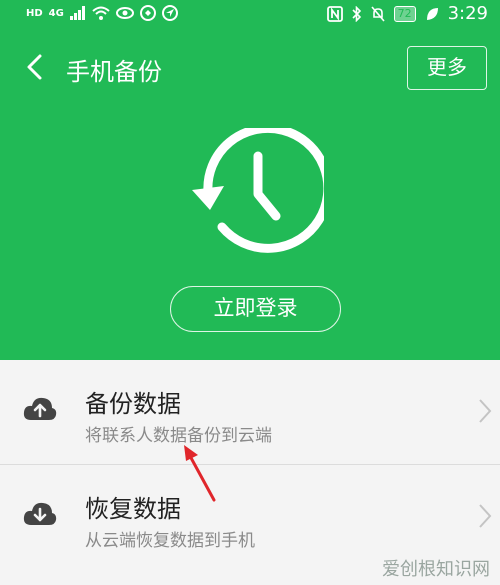 The width and height of the screenshot is (500, 585). Describe the element at coordinates (133, 509) in the screenshot. I see `item-title: 恢复数据` at that location.